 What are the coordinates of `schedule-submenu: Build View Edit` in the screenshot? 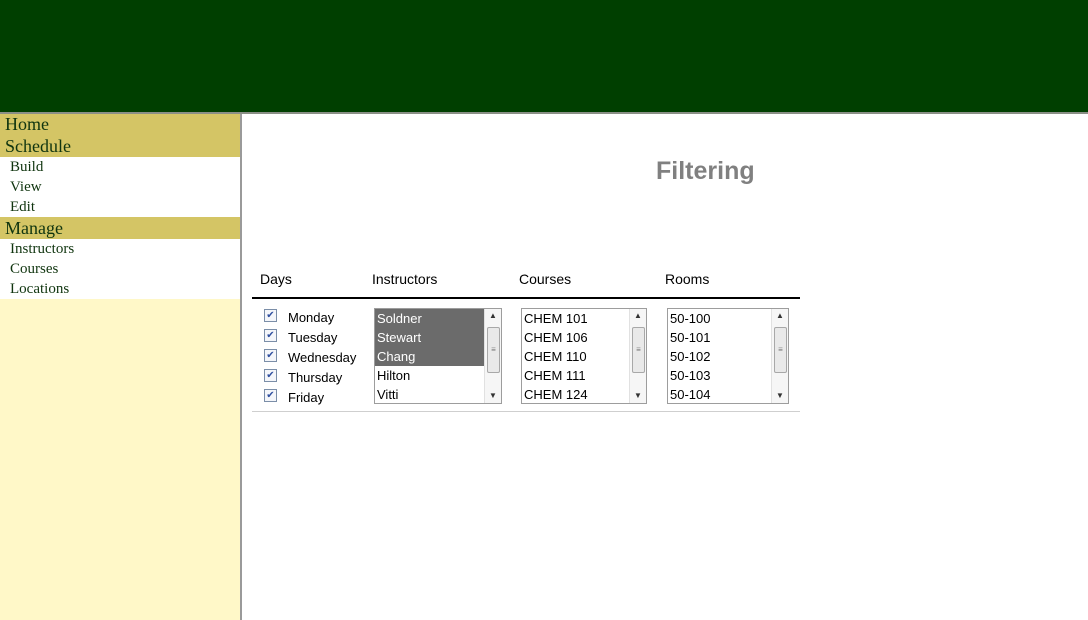 It's located at (120, 187).